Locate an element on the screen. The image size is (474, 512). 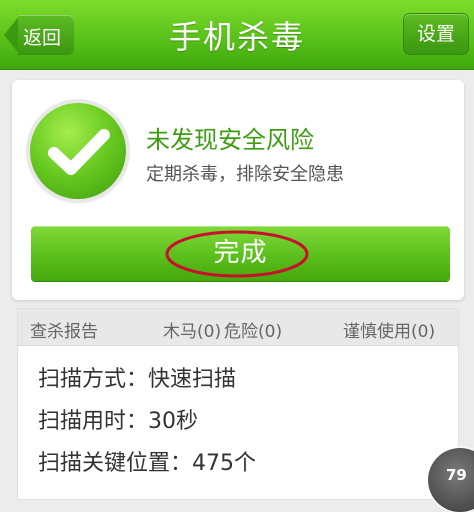
caution-count: 谨慎使用(0) is located at coordinates (389, 332).